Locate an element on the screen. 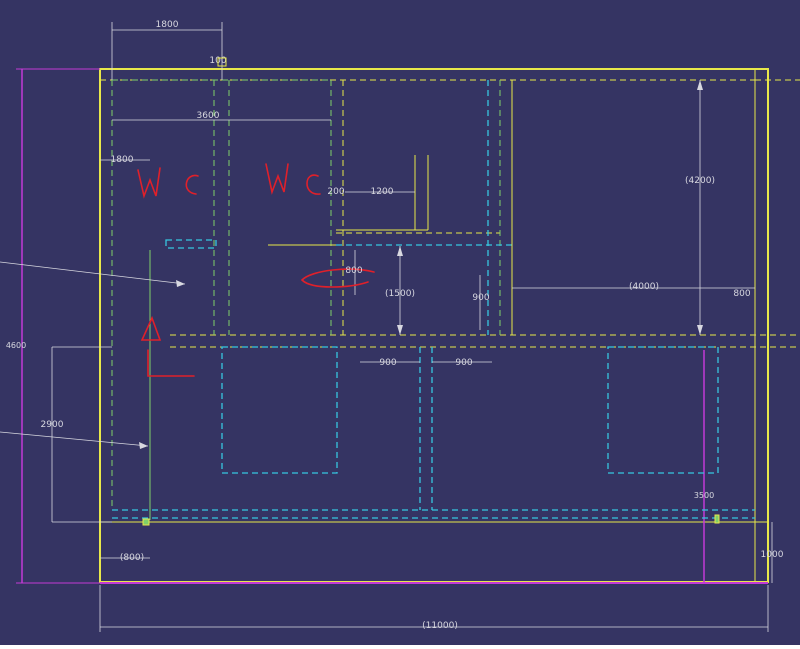  node-bottom-right is located at coordinates (717, 519).